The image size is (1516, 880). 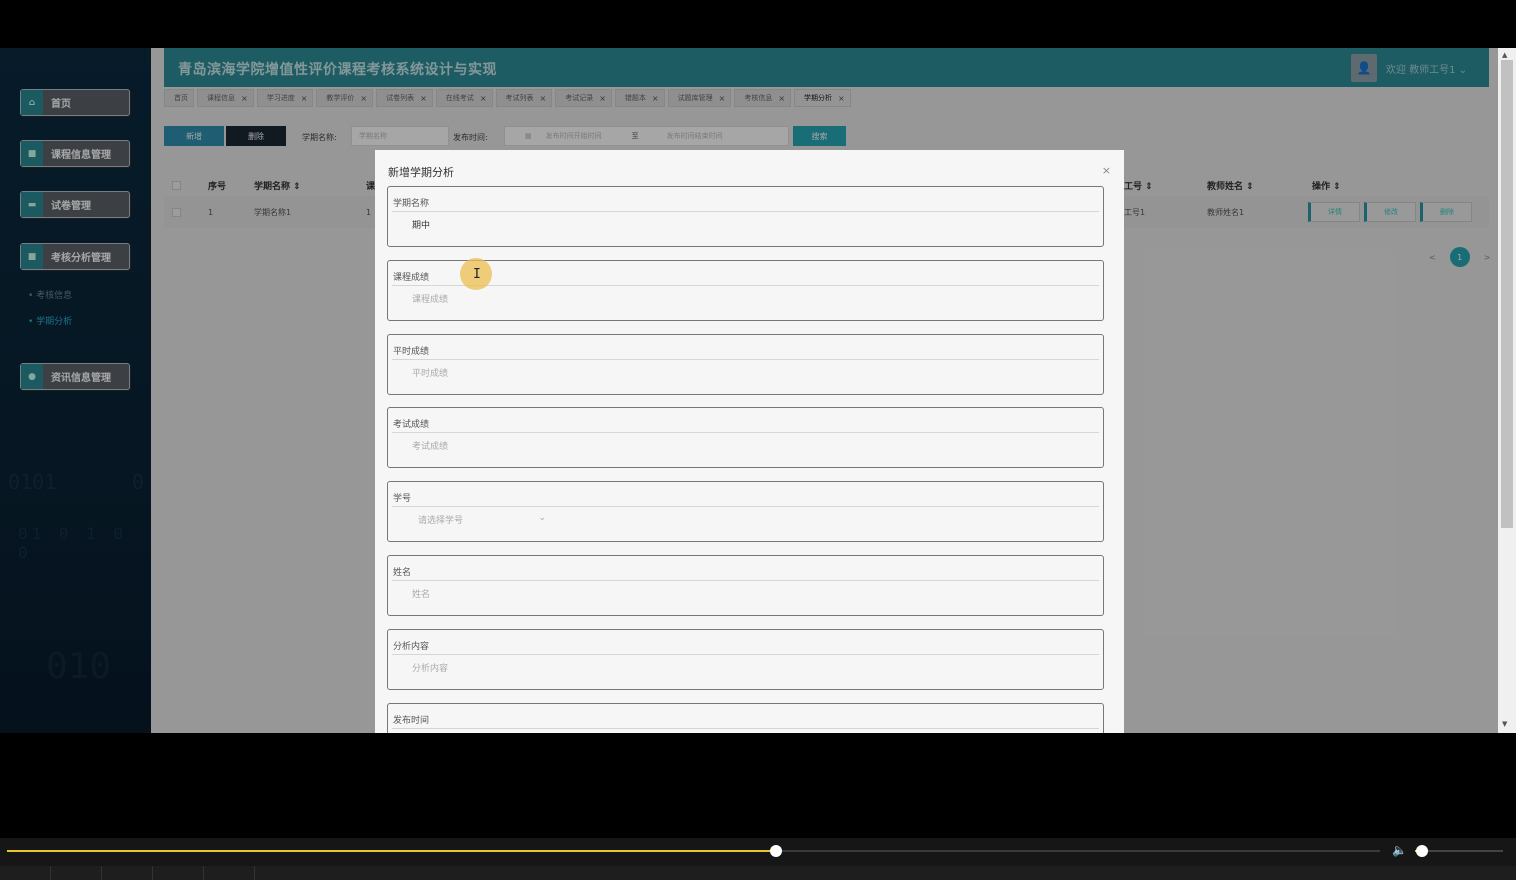 I want to click on select-placeholder: 请选择学号, so click(x=441, y=521).